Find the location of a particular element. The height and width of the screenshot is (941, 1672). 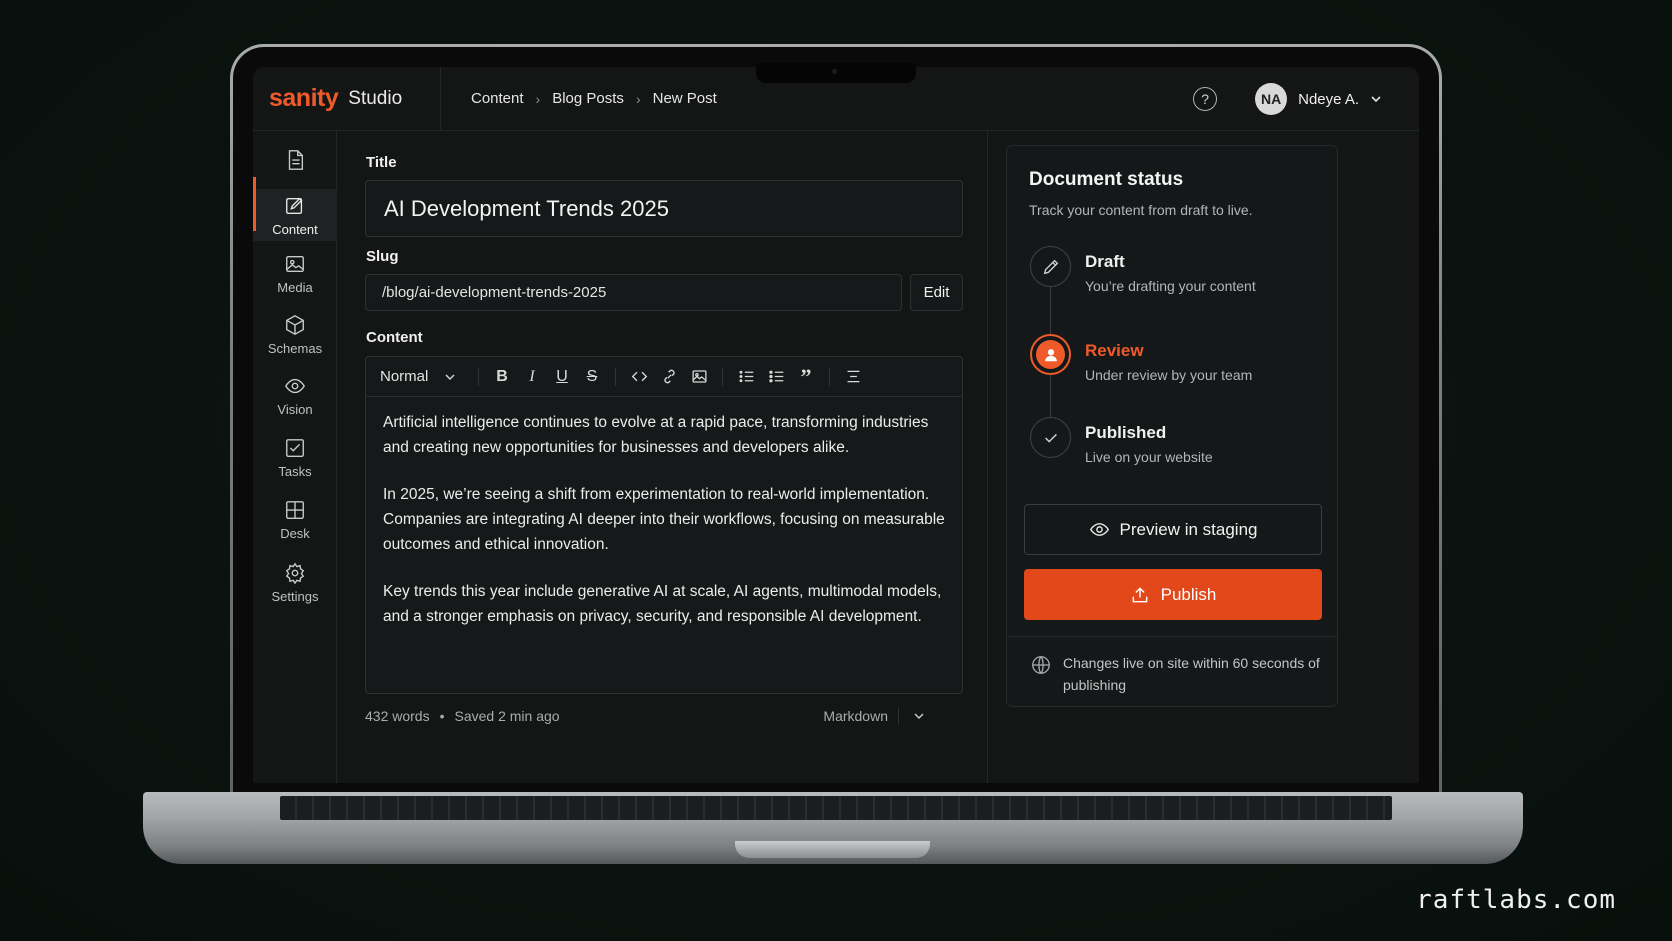

format-value: Markdown is located at coordinates (855, 716).